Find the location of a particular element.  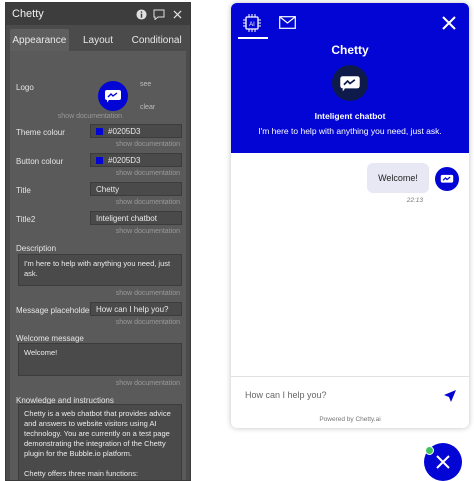

logo-preview is located at coordinates (113, 96).